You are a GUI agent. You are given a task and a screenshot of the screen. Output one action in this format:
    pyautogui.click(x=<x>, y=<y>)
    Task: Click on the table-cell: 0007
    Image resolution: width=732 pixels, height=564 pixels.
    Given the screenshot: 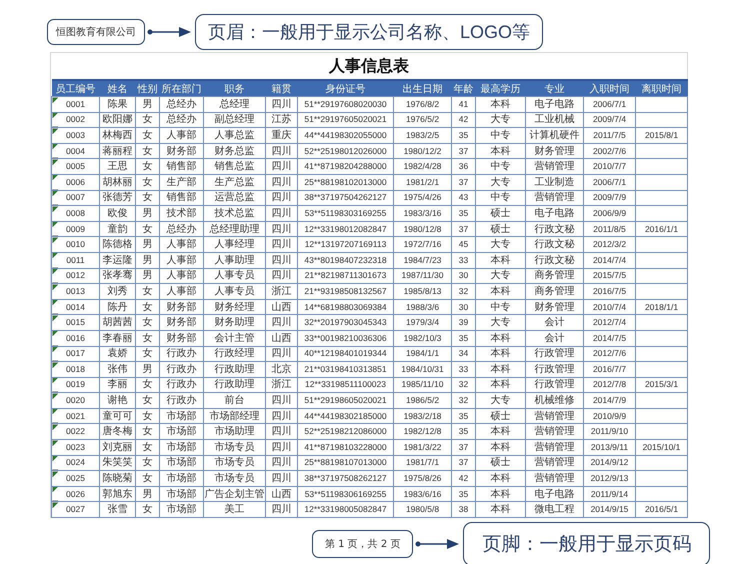 What is the action you would take?
    pyautogui.click(x=76, y=198)
    